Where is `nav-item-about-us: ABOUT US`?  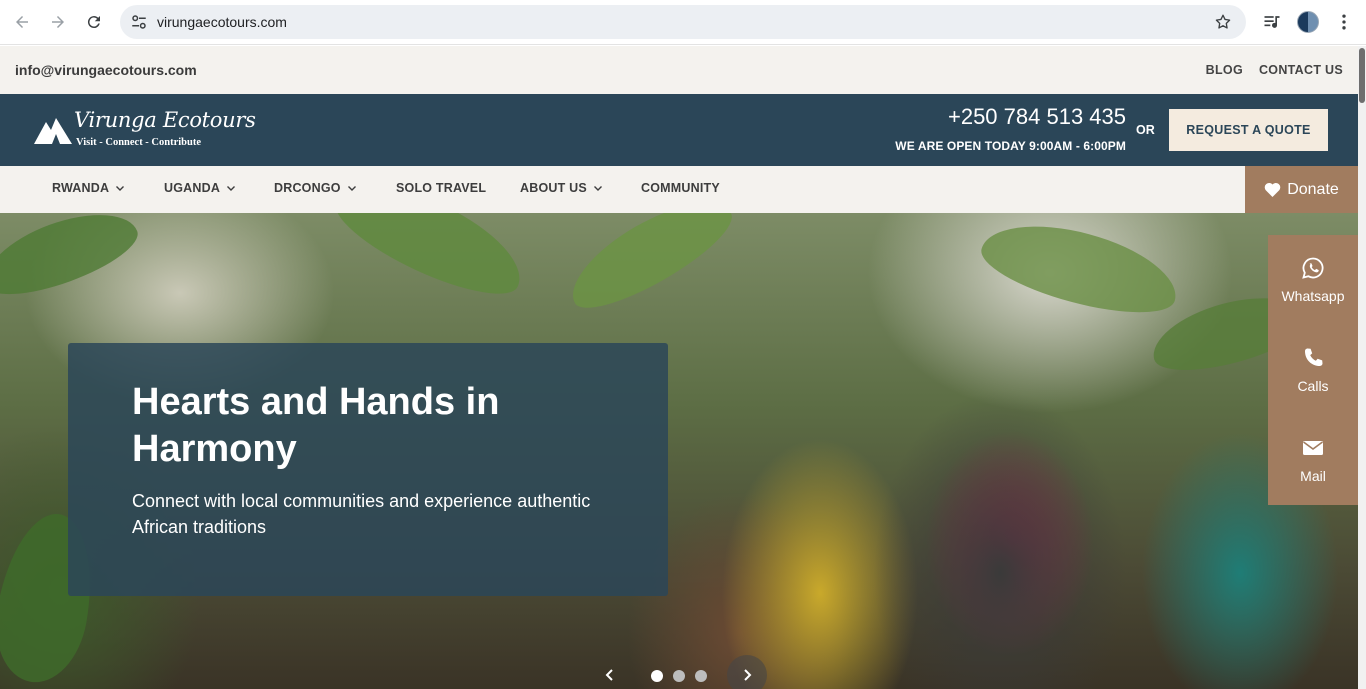 nav-item-about-us: ABOUT US is located at coordinates (561, 188).